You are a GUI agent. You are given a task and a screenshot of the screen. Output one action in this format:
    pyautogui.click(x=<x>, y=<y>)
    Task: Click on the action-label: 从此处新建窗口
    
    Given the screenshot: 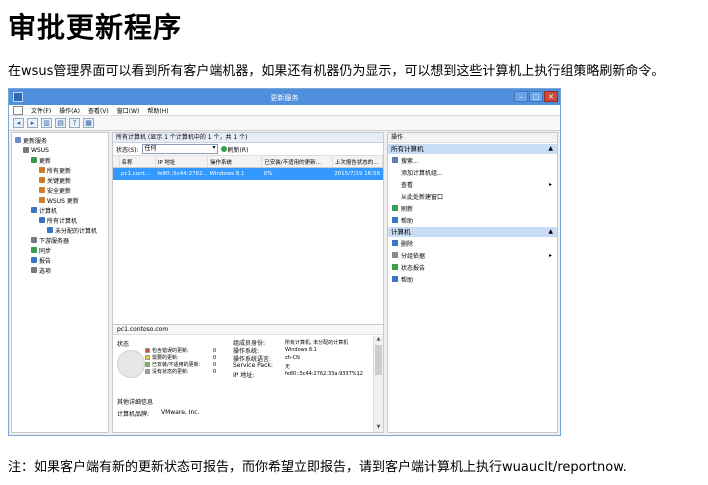 What is the action you would take?
    pyautogui.click(x=422, y=197)
    